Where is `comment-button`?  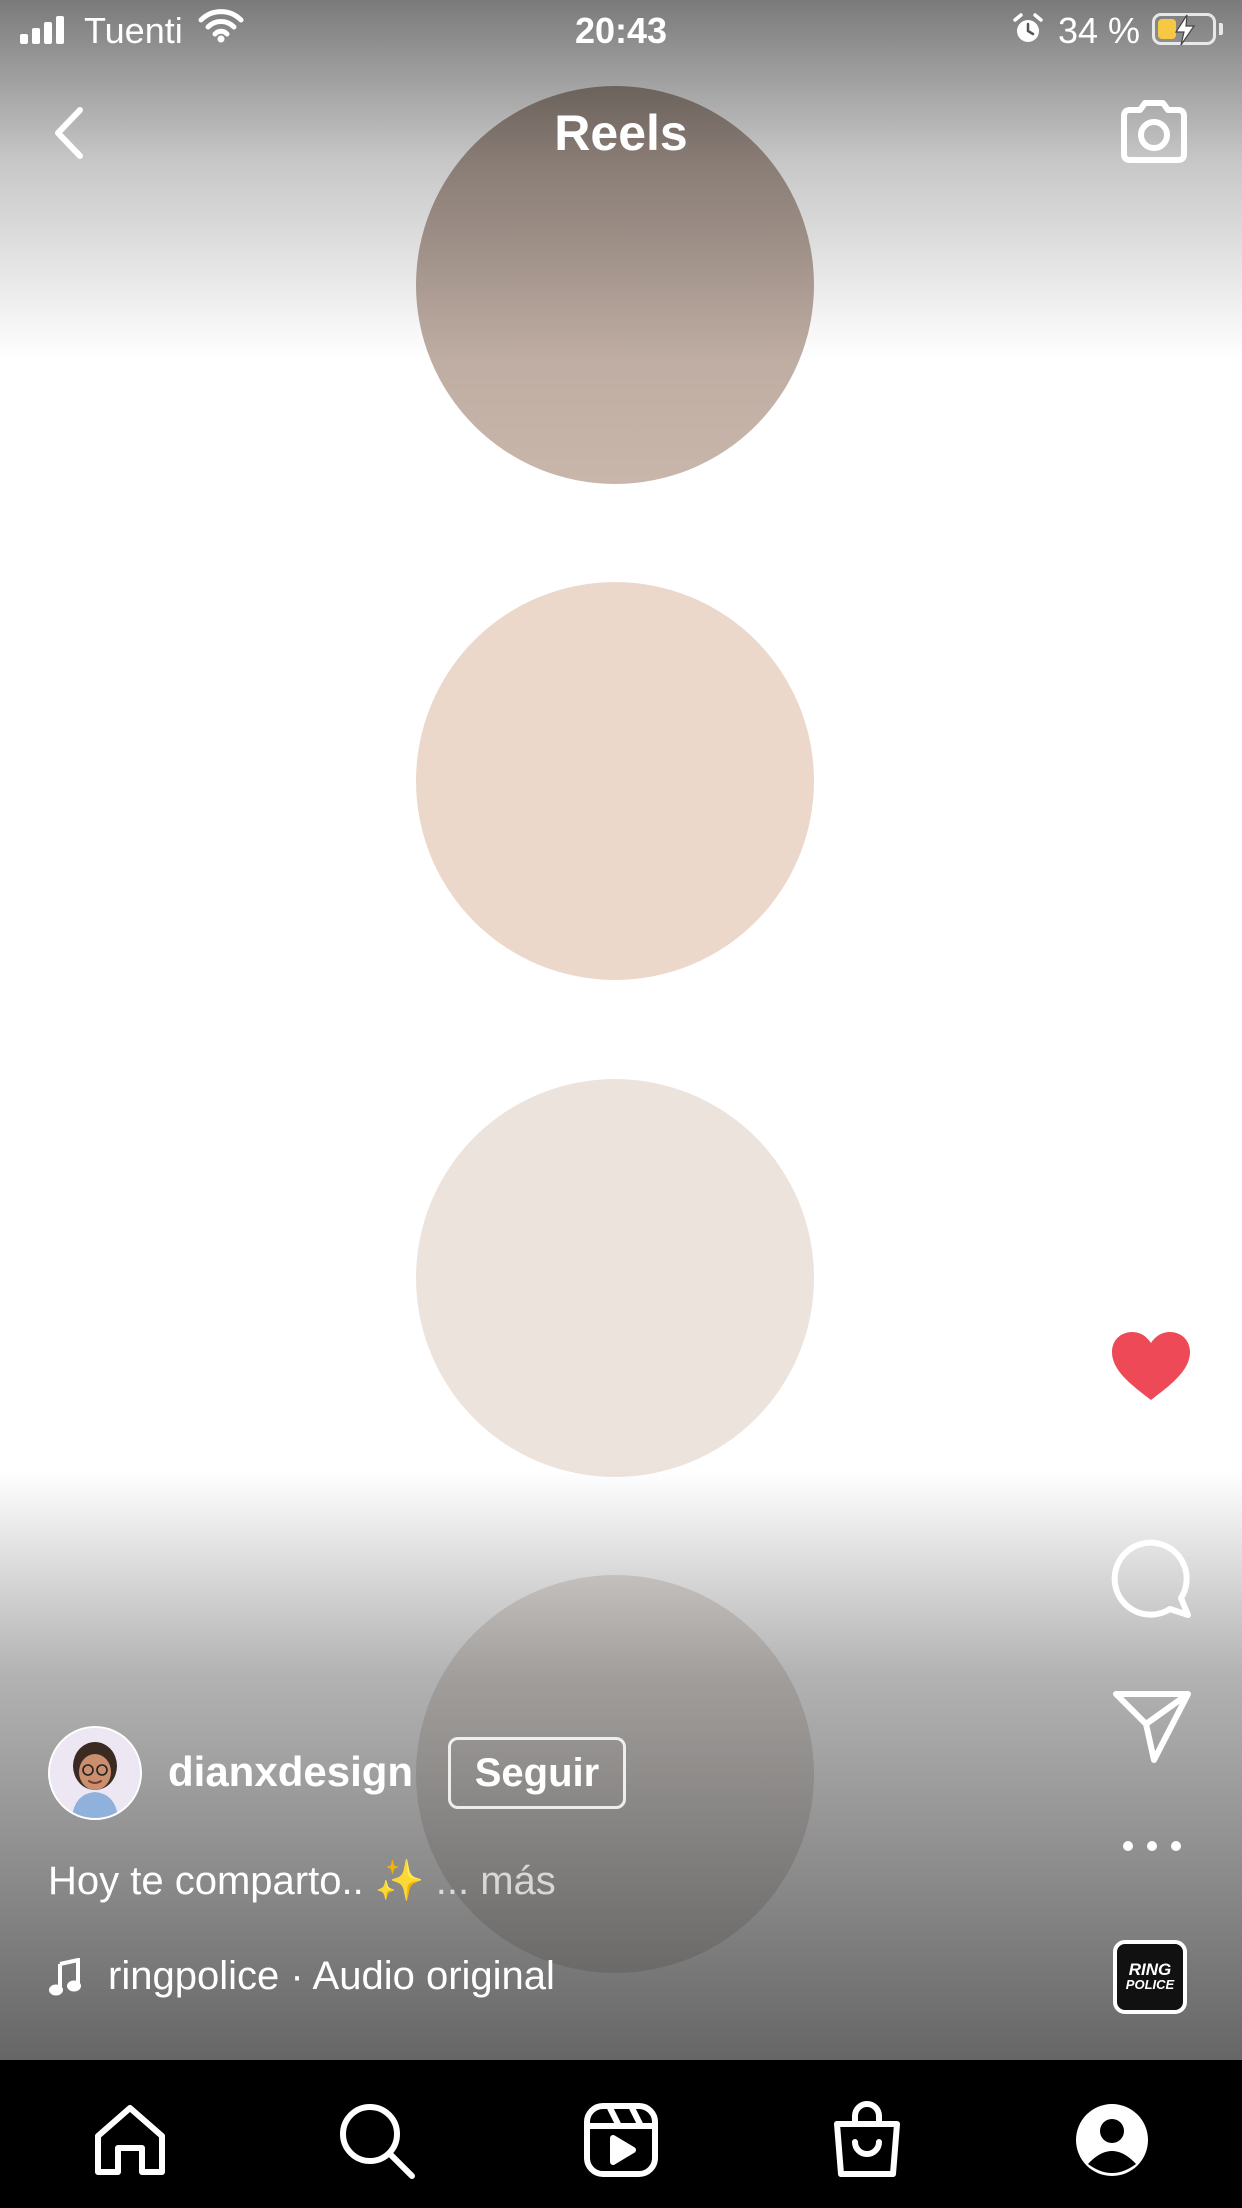 comment-button is located at coordinates (1151, 1578).